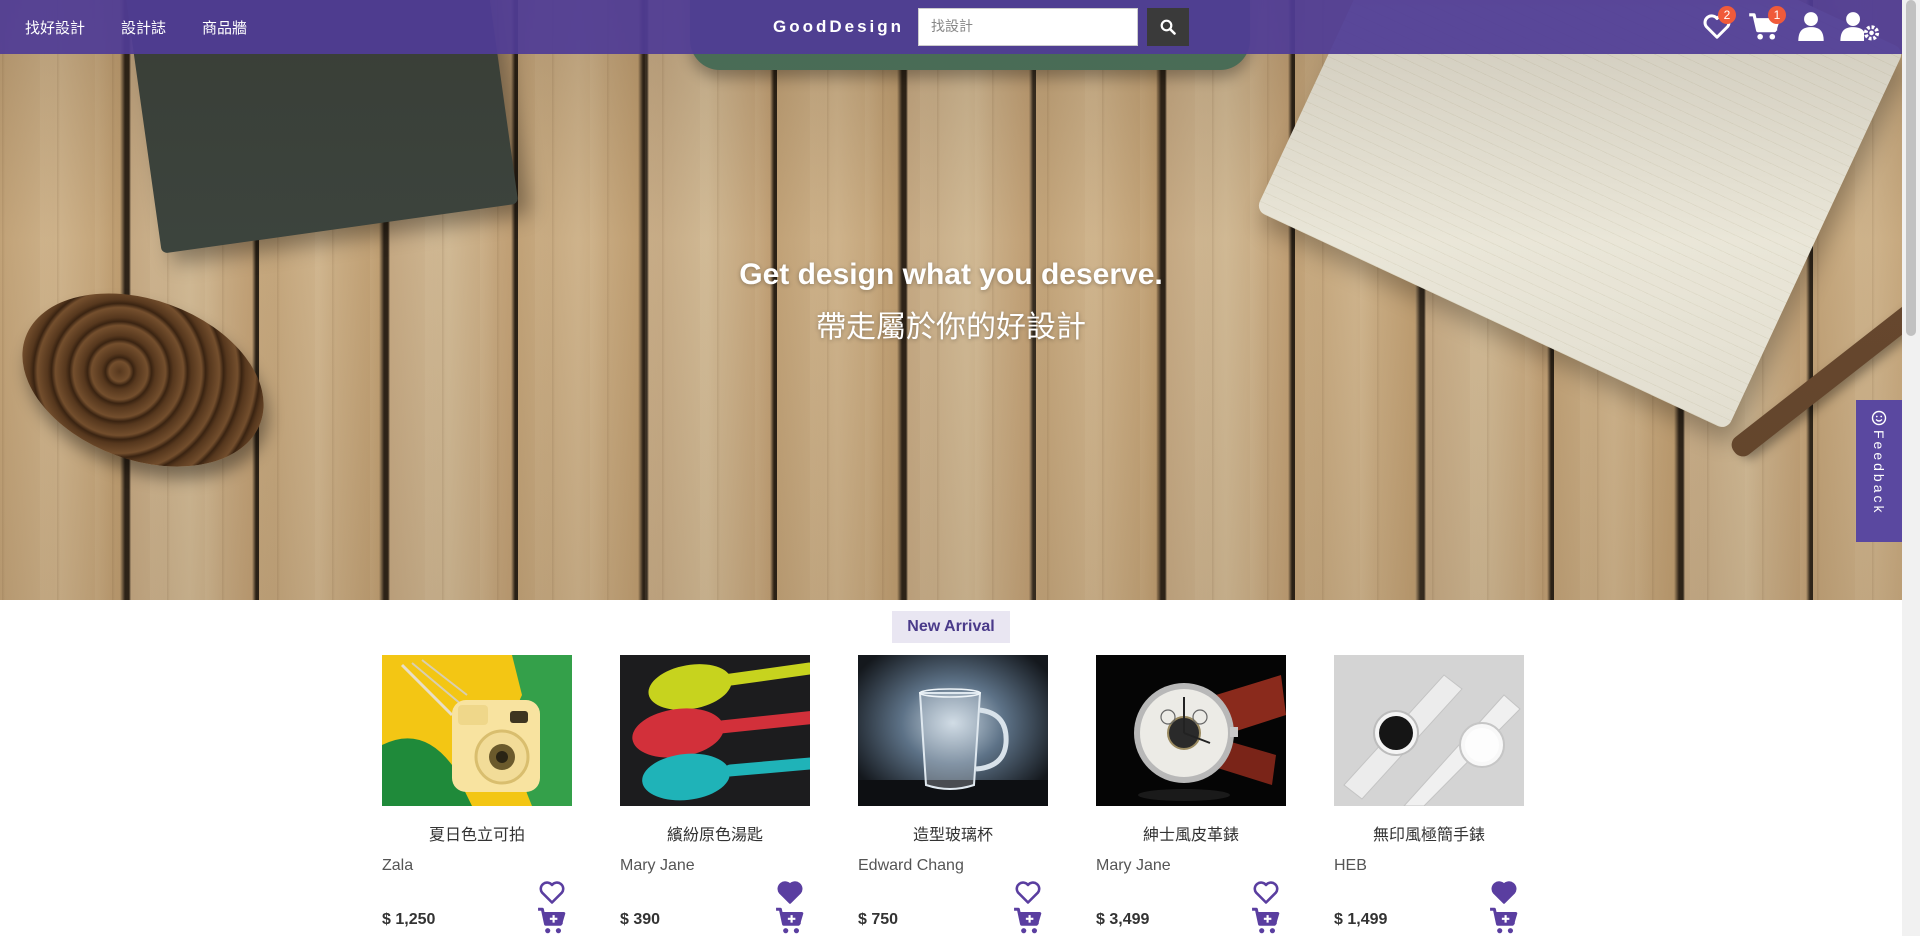  Describe the element at coordinates (1123, 919) in the screenshot. I see `product-price: $ 3,499` at that location.